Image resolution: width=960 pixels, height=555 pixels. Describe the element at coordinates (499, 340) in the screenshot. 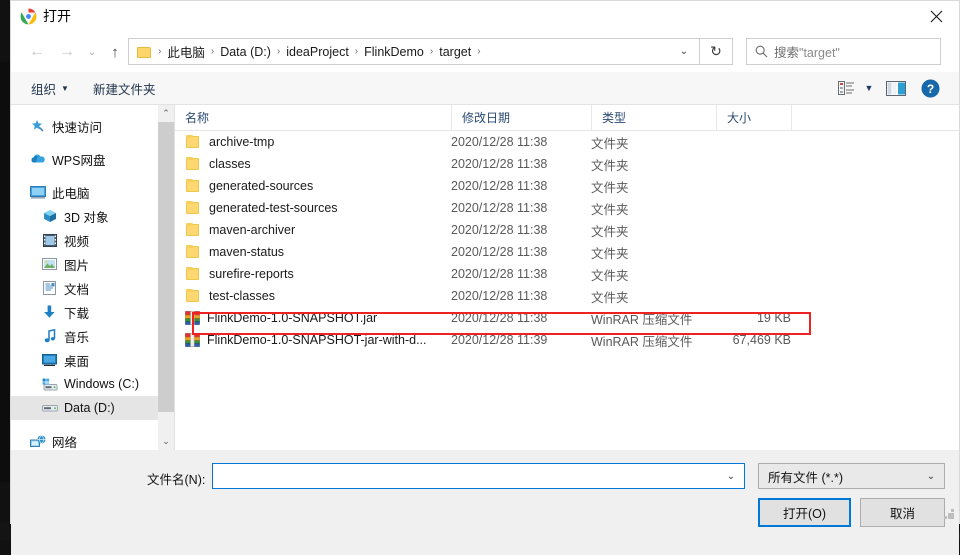

I see `file-date-cell: 2020/12/28 11:39` at that location.